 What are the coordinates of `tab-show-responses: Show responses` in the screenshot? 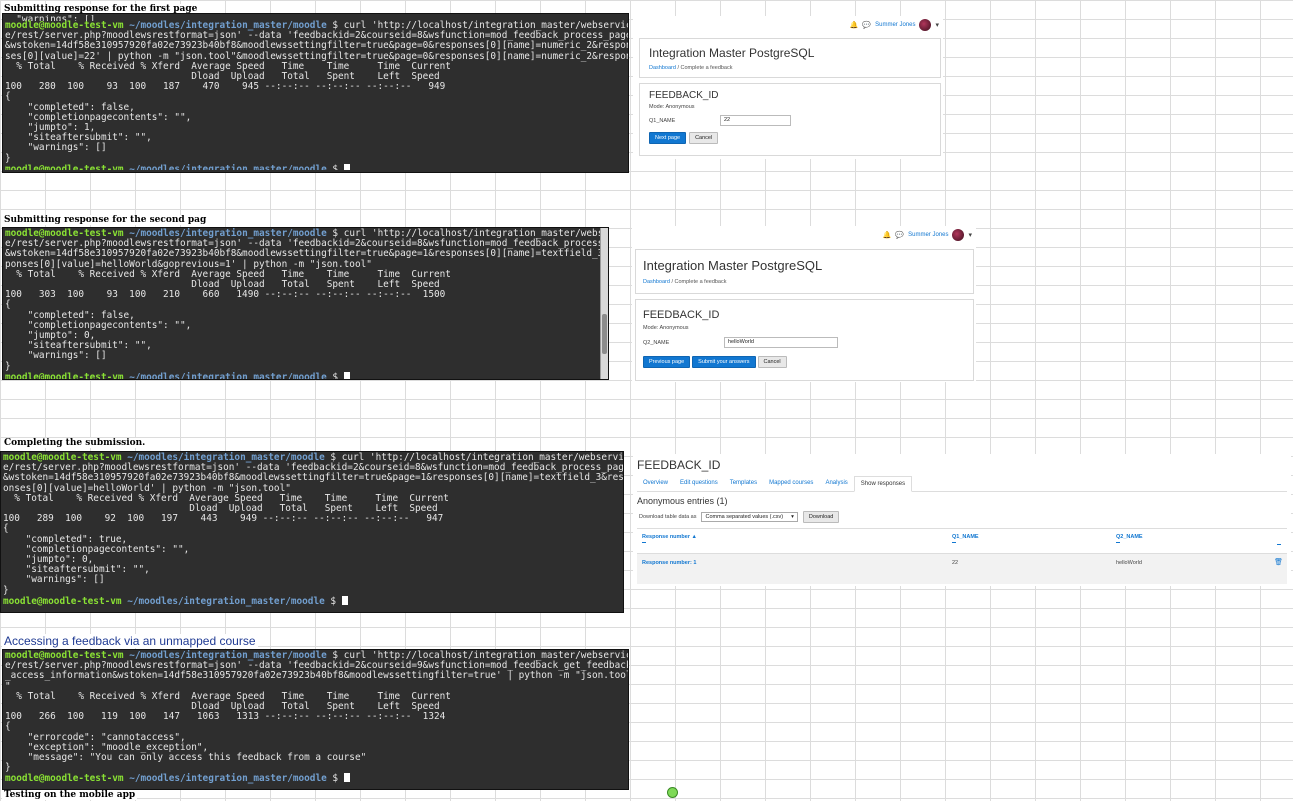 It's located at (883, 484).